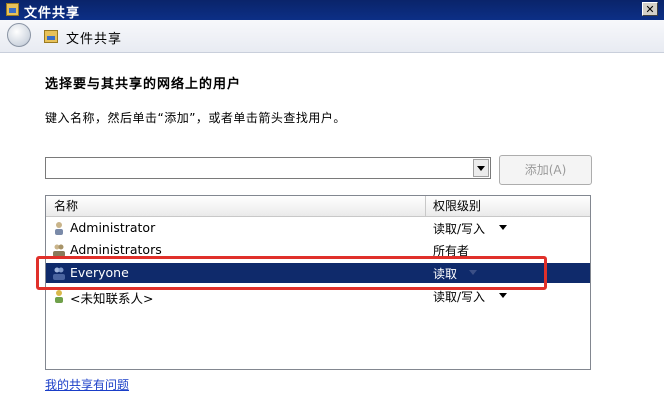 This screenshot has width=664, height=403. Describe the element at coordinates (143, 84) in the screenshot. I see `page-heading: 选择要与其共享的网络上的用户` at that location.